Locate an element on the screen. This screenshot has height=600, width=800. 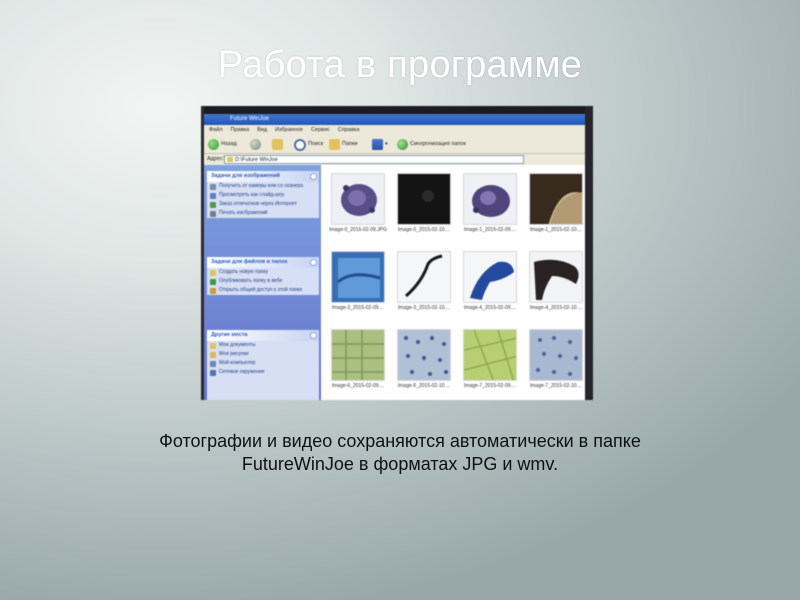
menu-item-edit: Правка is located at coordinates (240, 130).